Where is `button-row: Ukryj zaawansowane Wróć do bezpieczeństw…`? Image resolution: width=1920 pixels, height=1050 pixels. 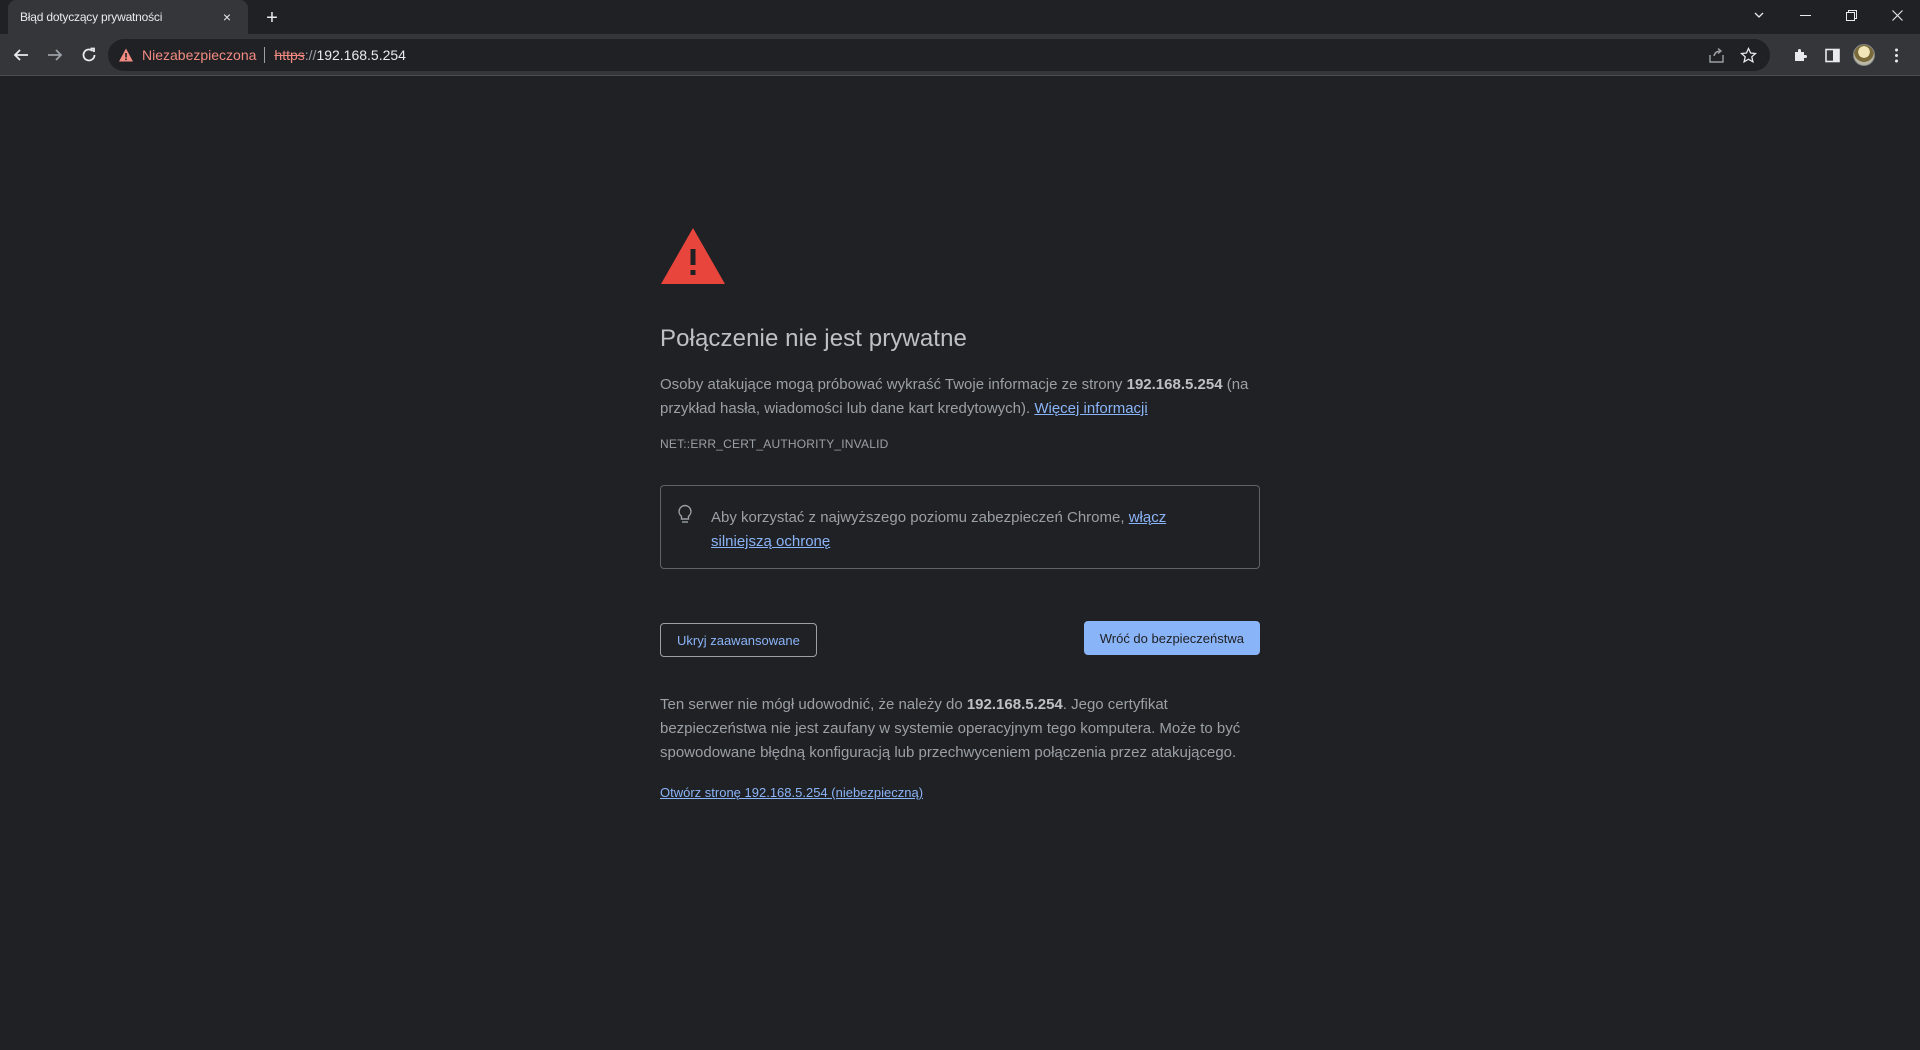
button-row: Ukryj zaawansowane Wróć do bezpieczeństw… is located at coordinates (960, 639).